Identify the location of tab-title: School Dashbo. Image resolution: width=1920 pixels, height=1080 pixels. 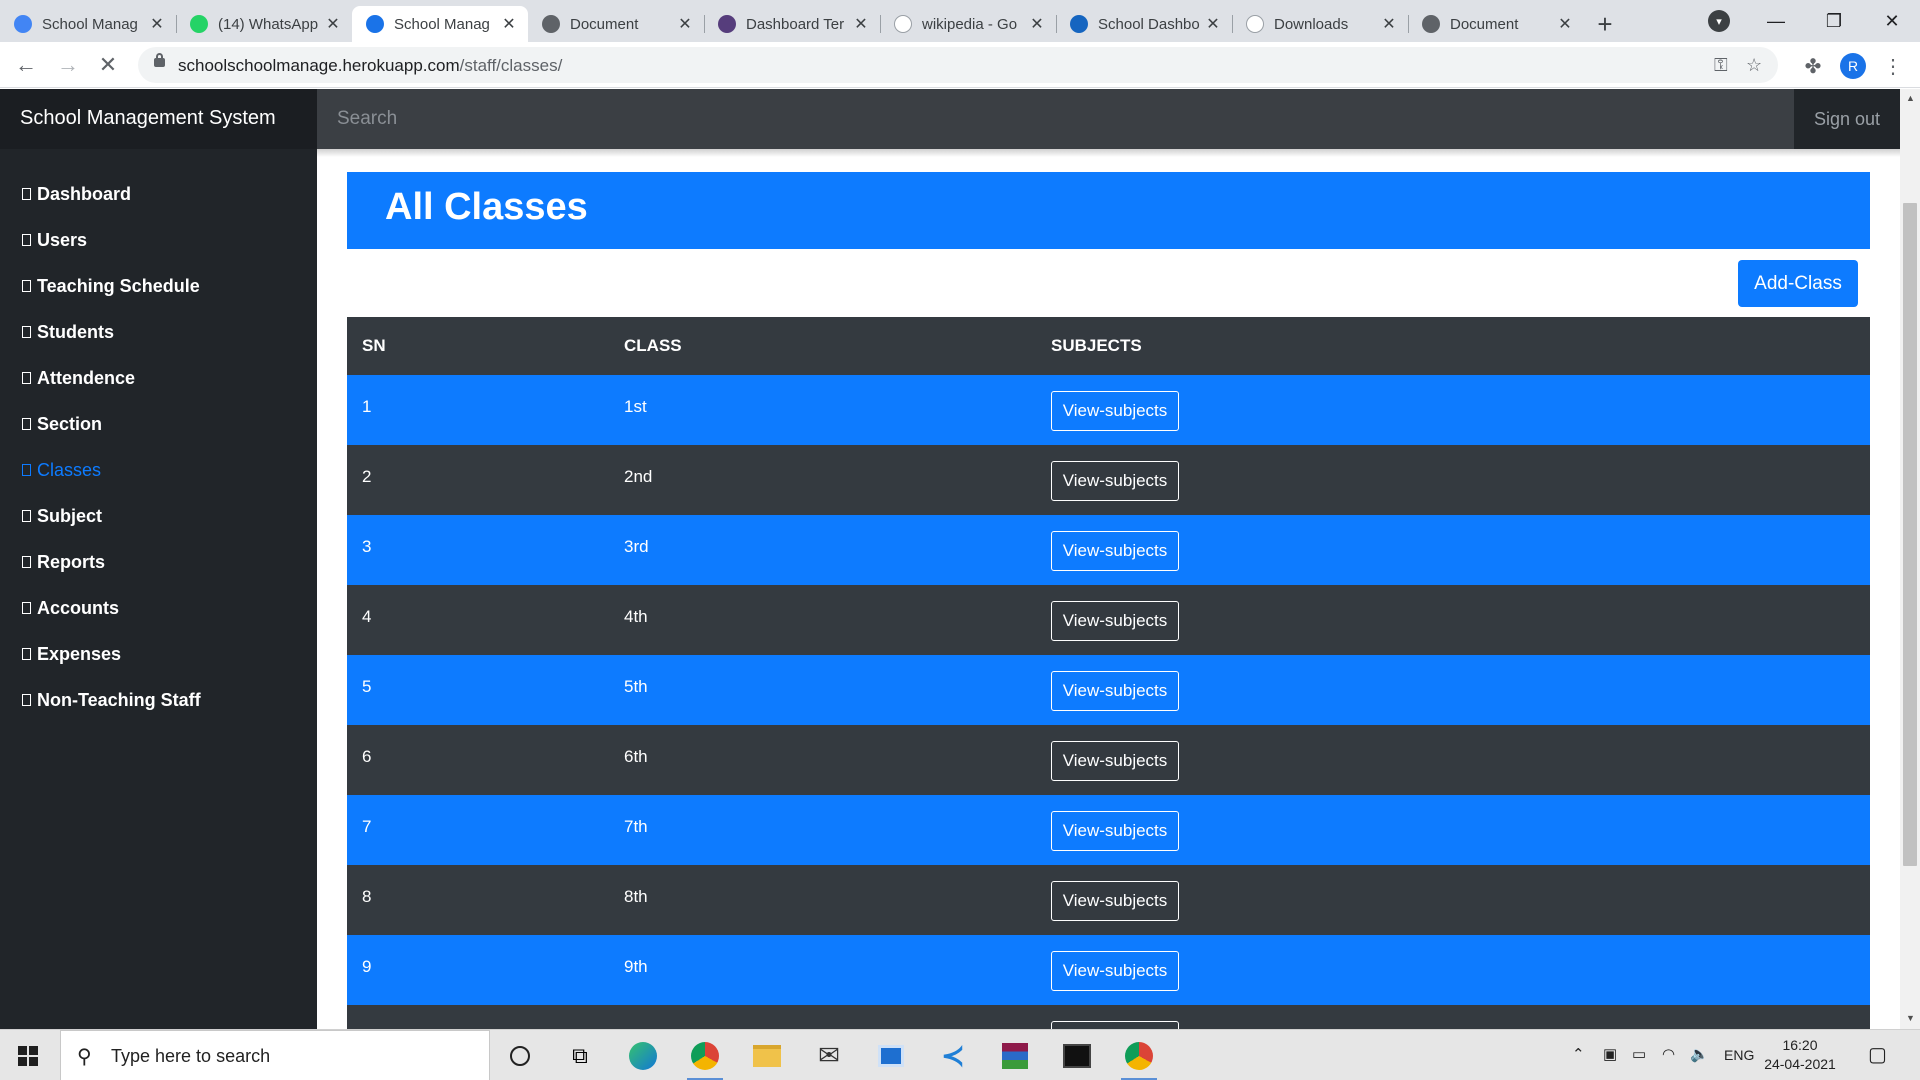
(1149, 24).